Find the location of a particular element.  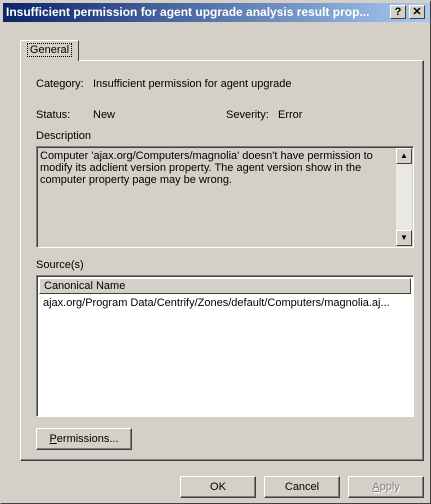

description-scrollbar: ▲ ▼ is located at coordinates (404, 197).